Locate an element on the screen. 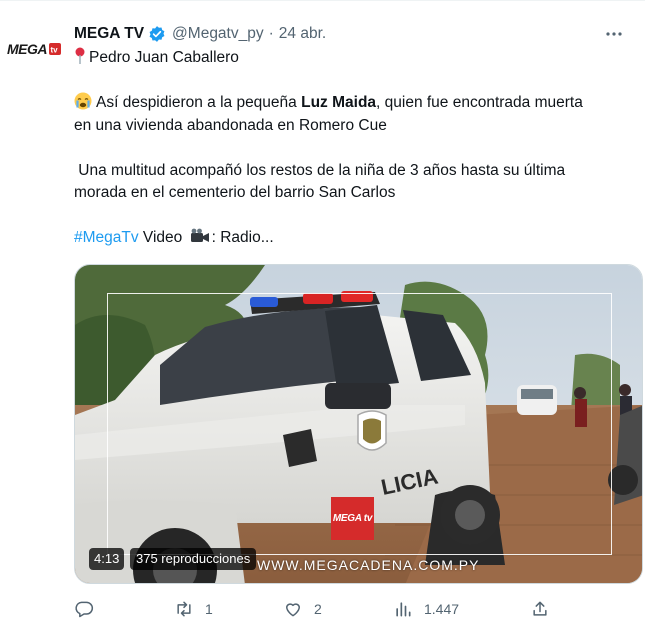 Image resolution: width=645 pixels, height=628 pixels. reply-button is located at coordinates (84, 609).